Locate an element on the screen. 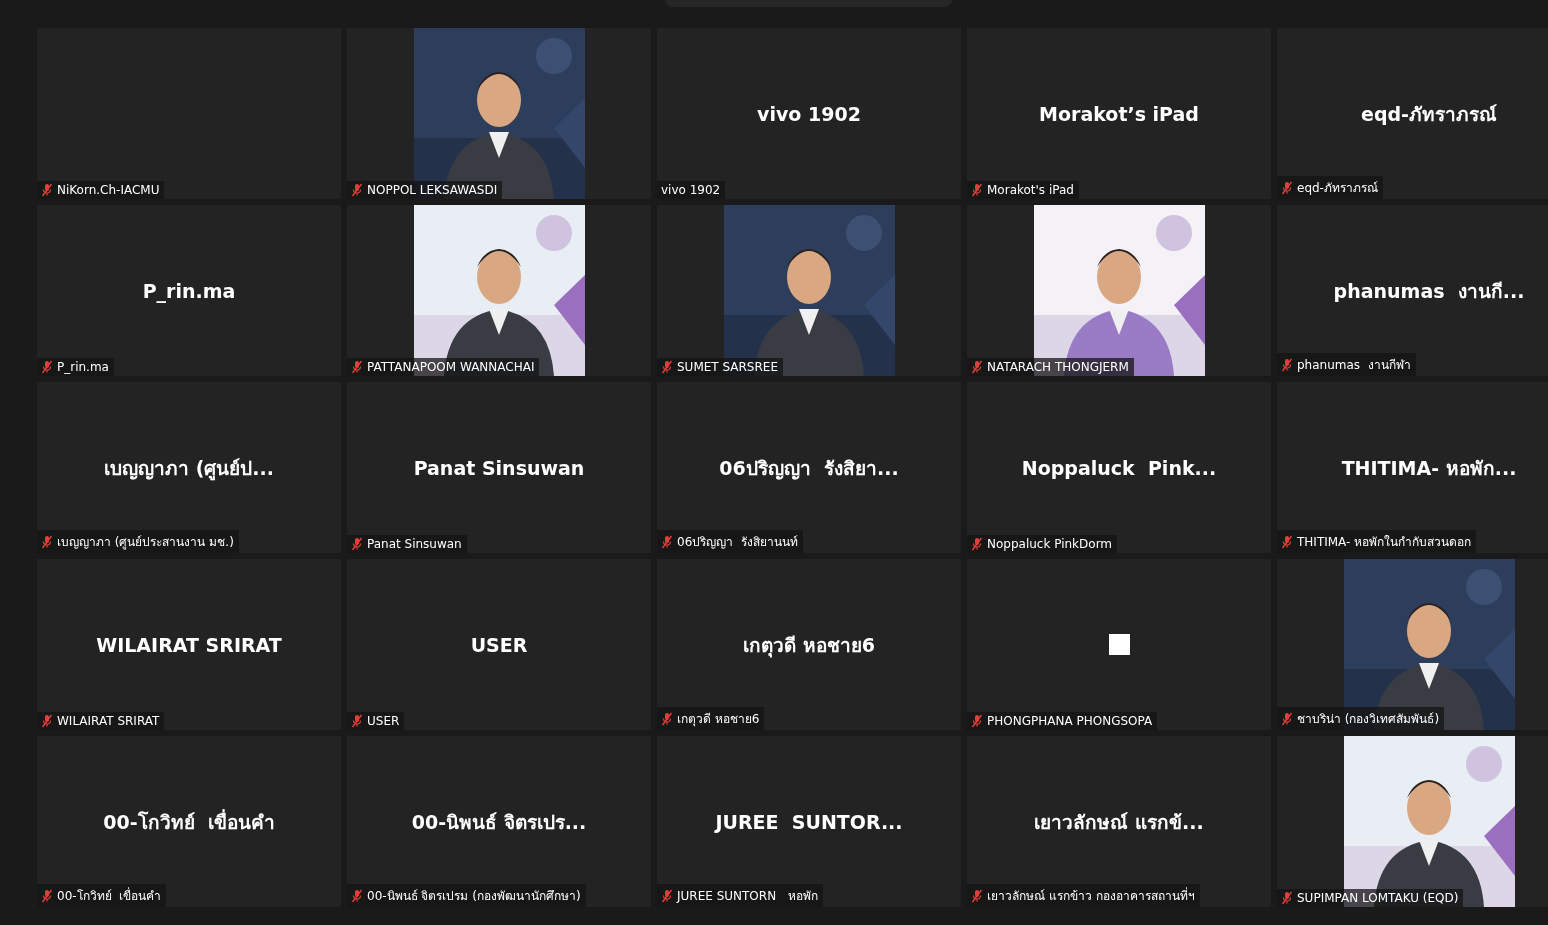  participant-label: 06ปริญญา รังสิยานนท์ is located at coordinates (737, 542).